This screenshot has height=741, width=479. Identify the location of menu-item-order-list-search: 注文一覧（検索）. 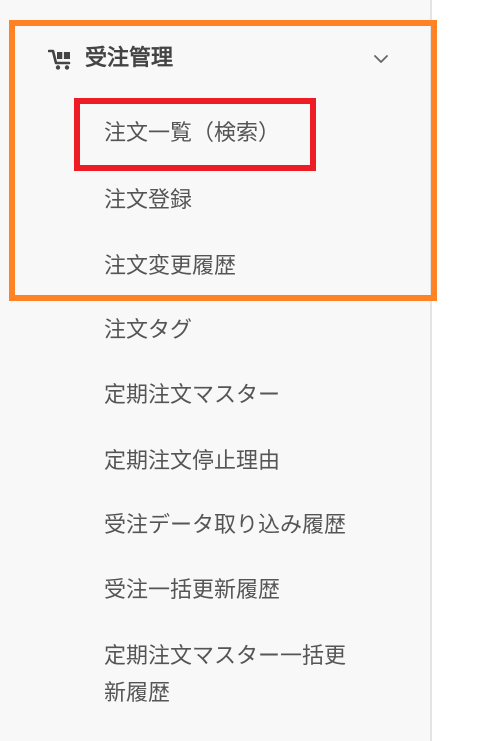
(192, 134).